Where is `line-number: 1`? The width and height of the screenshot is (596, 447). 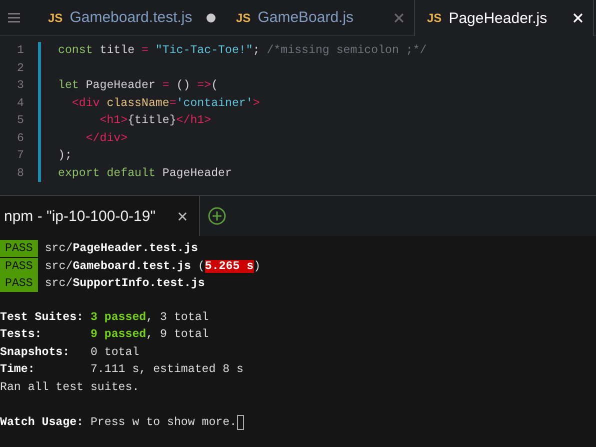 line-number: 1 is located at coordinates (20, 51).